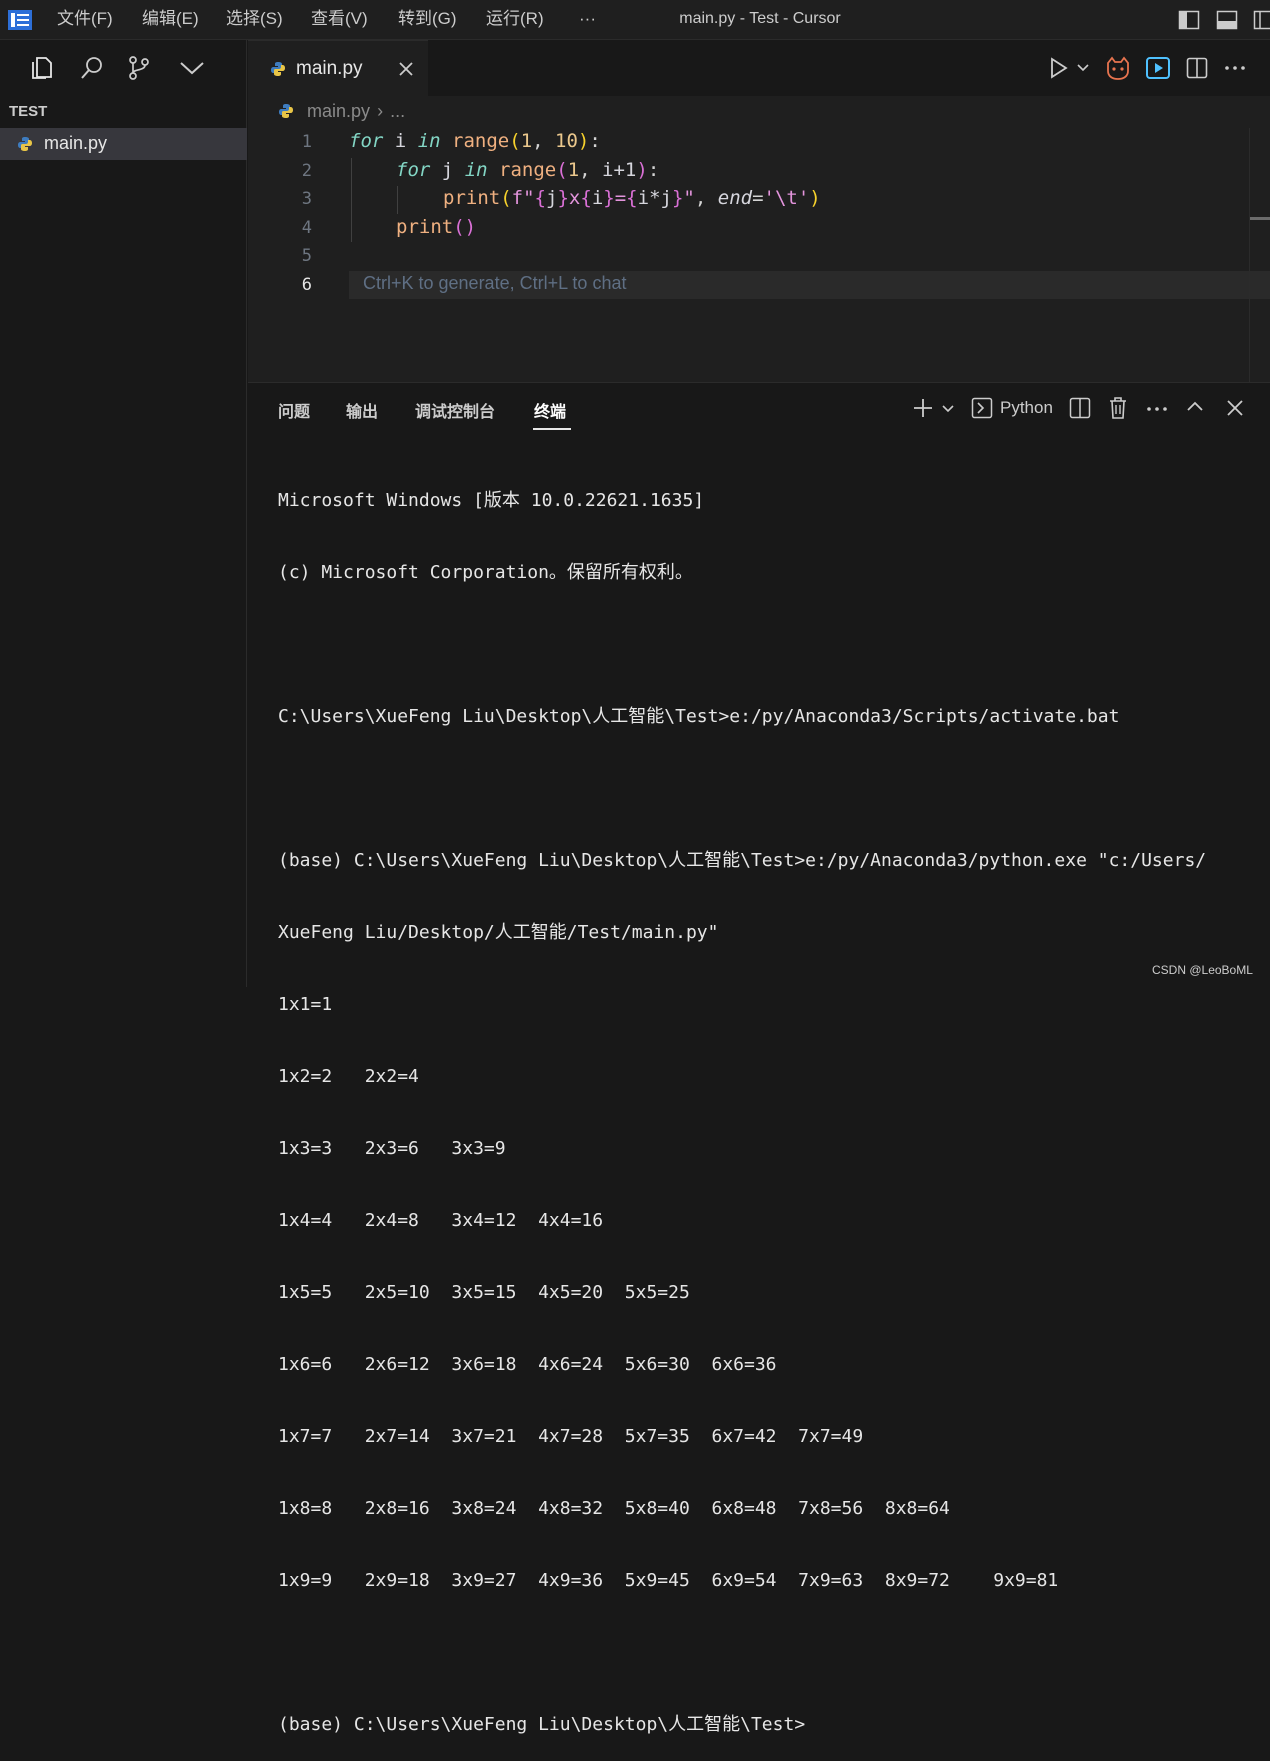 Image resolution: width=1270 pixels, height=1761 pixels. I want to click on line-number: 5, so click(296, 256).